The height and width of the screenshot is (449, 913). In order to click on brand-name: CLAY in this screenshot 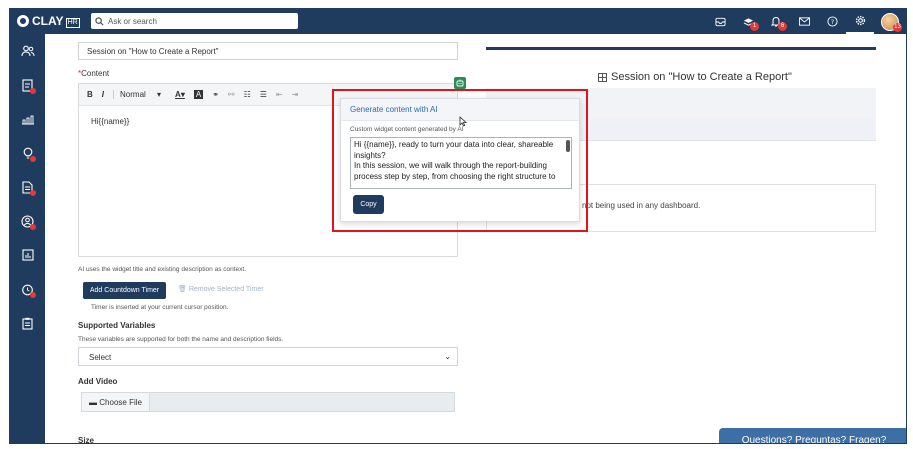, I will do `click(48, 21)`.